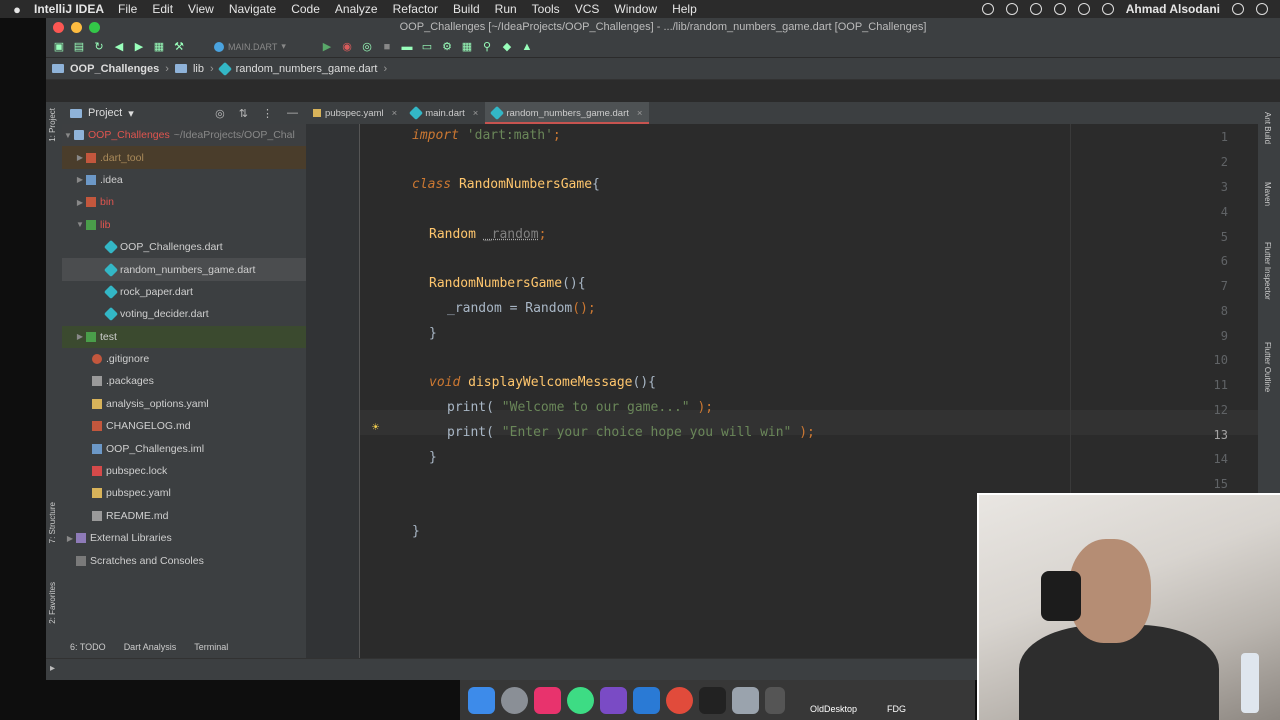  Describe the element at coordinates (775, 700) in the screenshot. I see `trash-icon` at that location.